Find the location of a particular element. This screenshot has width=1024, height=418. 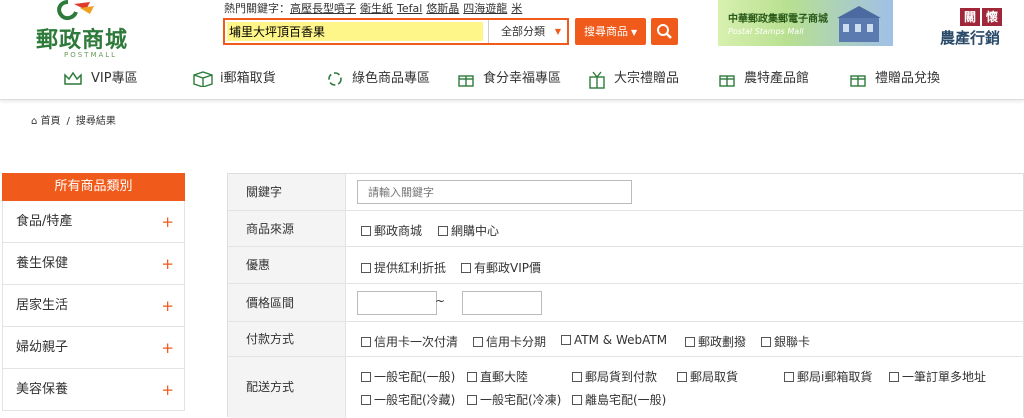

checkbox-bonus-points: 提供紅利折抵 is located at coordinates (403, 267).